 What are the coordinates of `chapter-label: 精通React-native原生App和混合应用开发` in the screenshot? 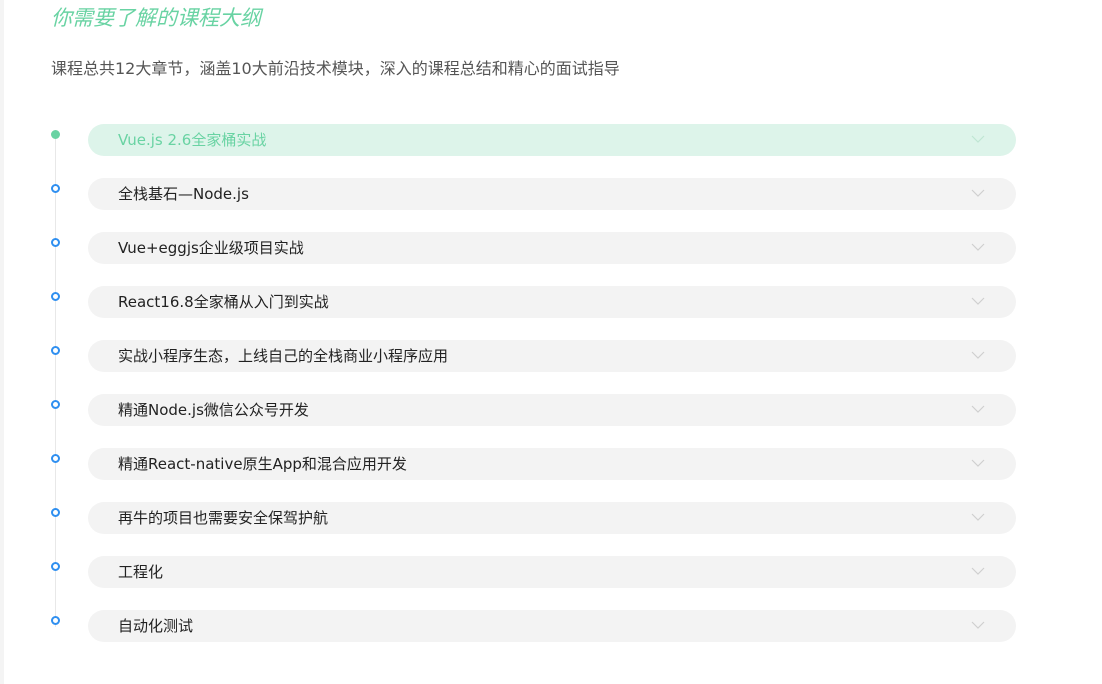 It's located at (262, 464).